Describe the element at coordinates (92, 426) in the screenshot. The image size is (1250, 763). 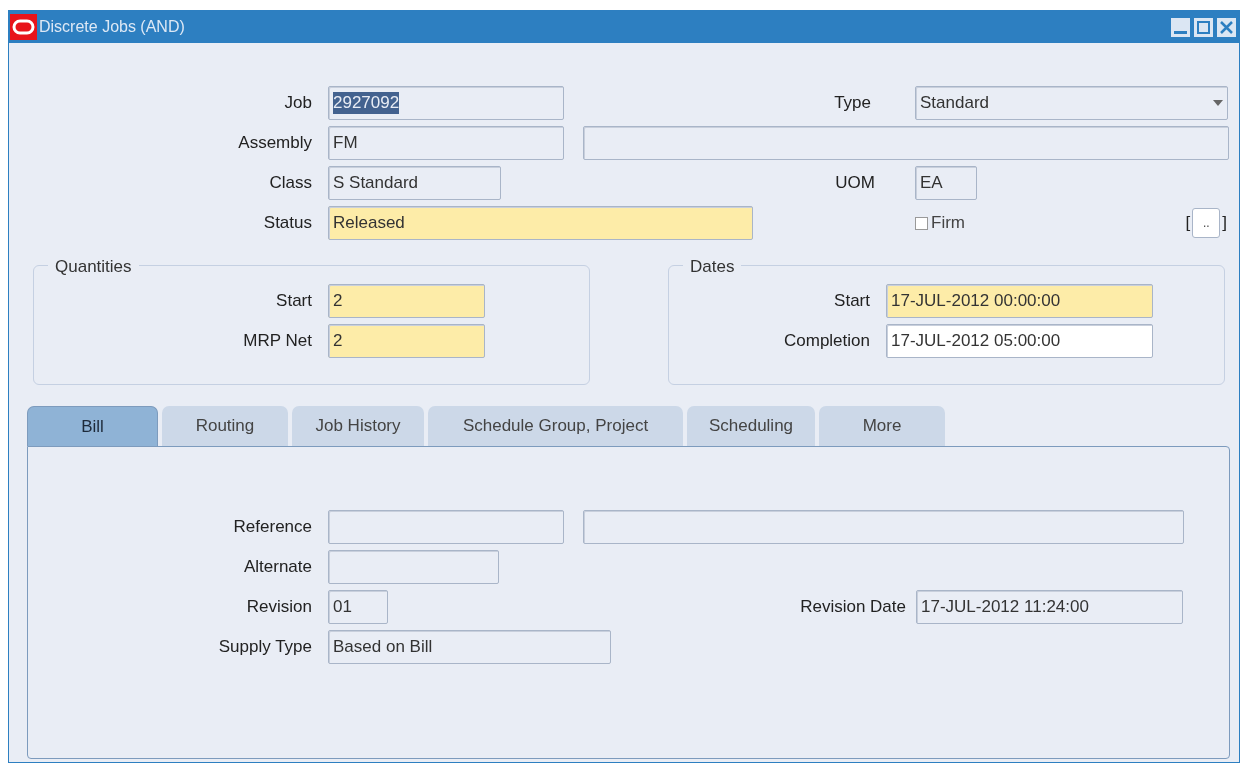
I see `tab: Bill` at that location.